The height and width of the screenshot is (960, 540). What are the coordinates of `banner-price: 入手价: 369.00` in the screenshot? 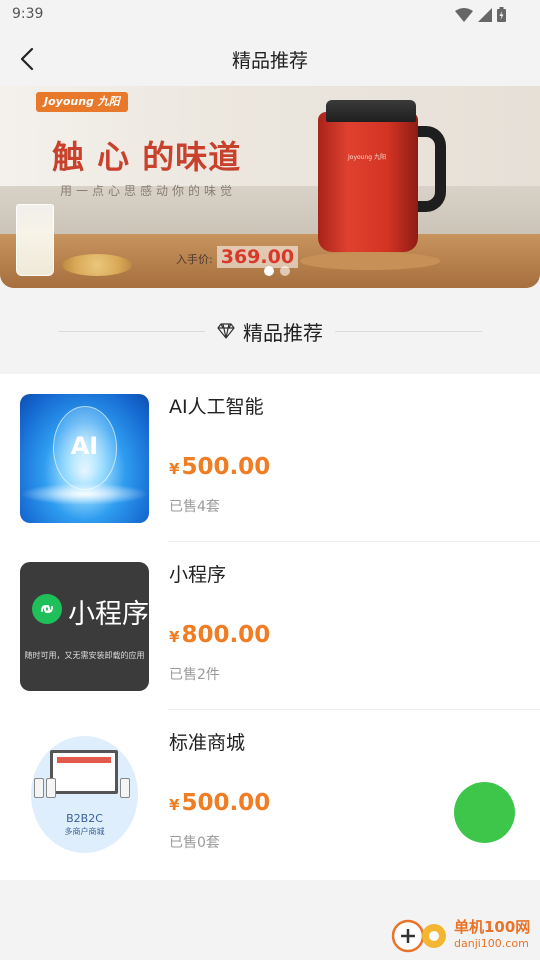 It's located at (237, 257).